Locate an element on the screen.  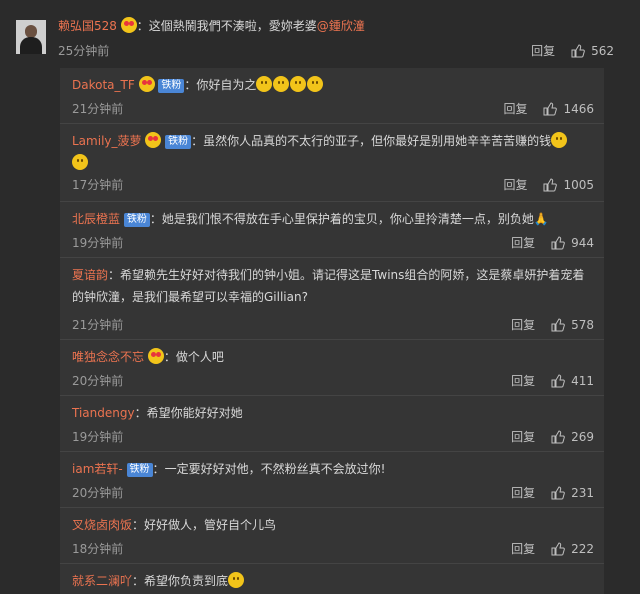
comment-author: 北辰橙蓝 is located at coordinates (96, 219).